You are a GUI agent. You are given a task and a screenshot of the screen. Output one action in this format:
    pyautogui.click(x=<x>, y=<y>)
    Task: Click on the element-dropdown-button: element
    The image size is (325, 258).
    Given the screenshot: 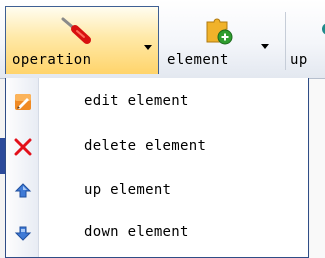 What is the action you would take?
    pyautogui.click(x=222, y=40)
    